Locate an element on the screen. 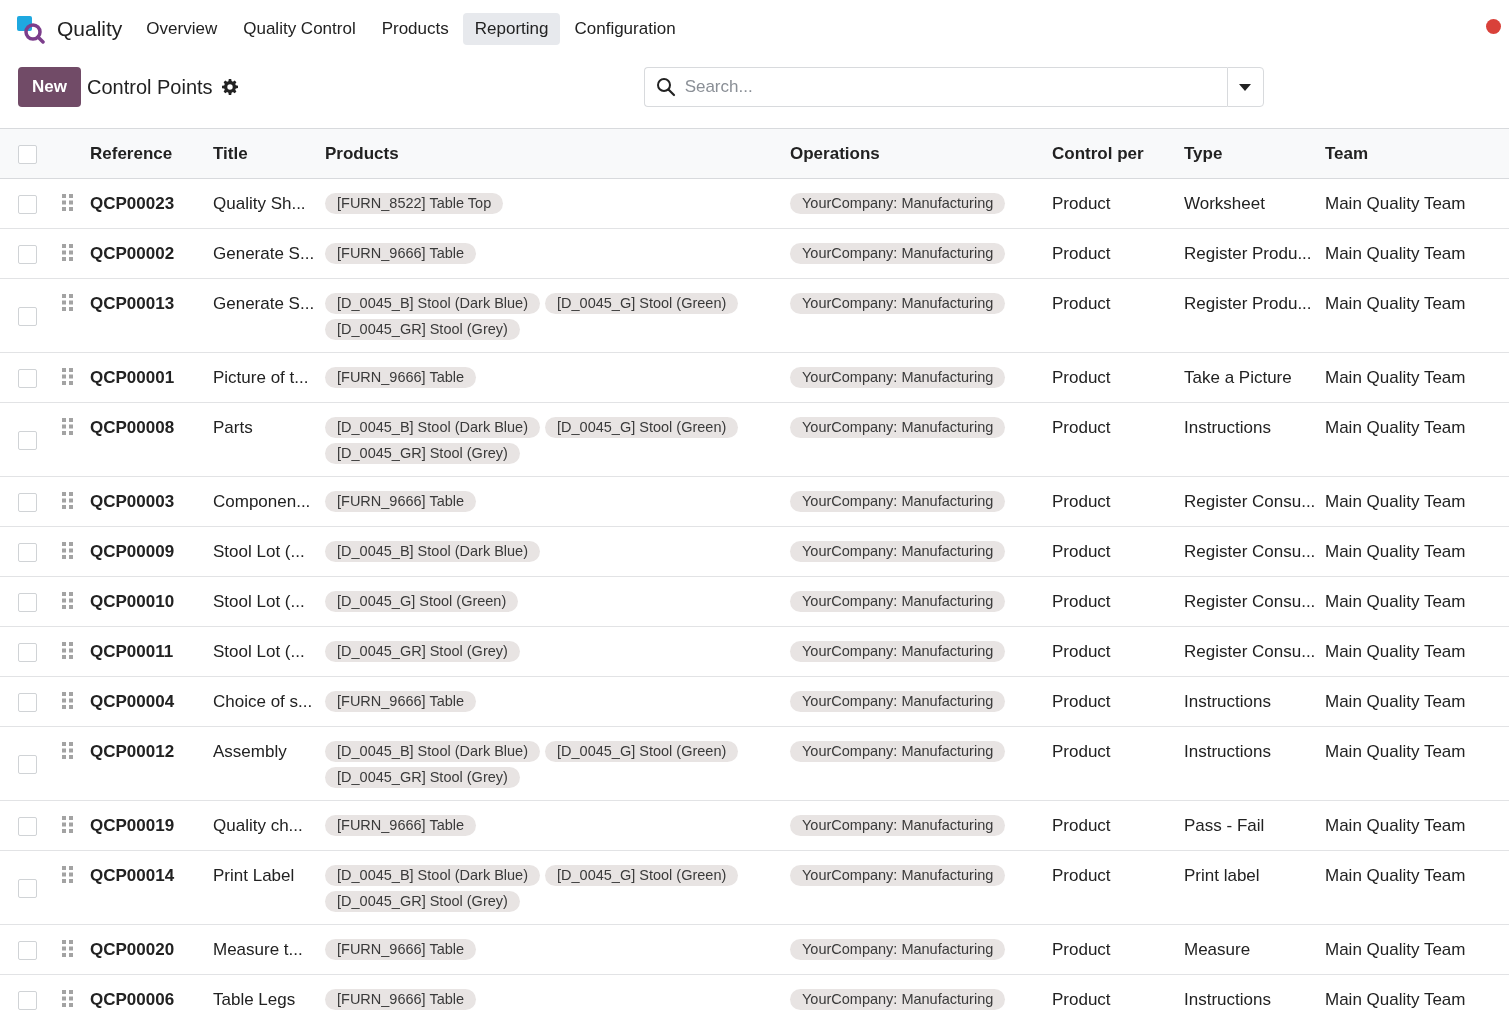 This screenshot has width=1509, height=1020. title-cell-text: Table Legs is located at coordinates (255, 1000).